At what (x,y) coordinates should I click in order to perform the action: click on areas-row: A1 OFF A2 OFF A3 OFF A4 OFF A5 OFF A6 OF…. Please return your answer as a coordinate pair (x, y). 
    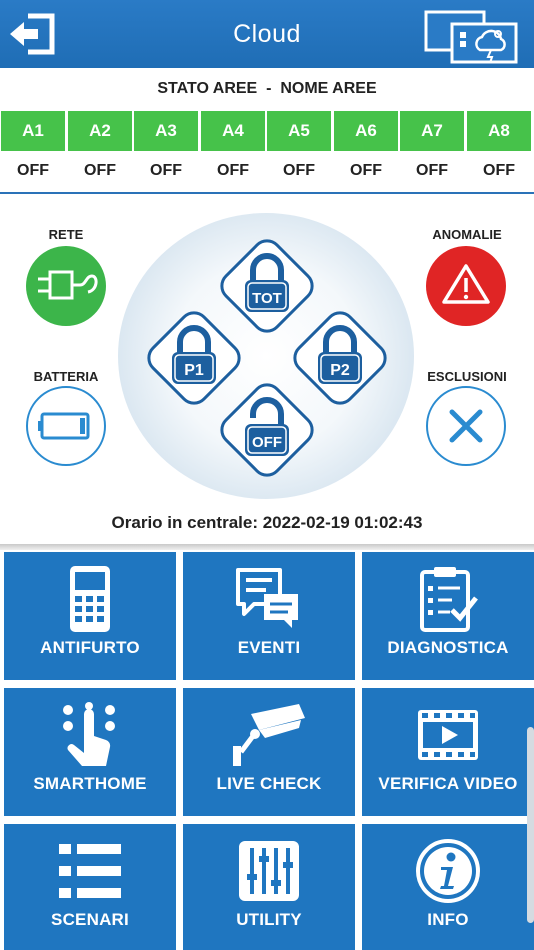
    Looking at the image, I should click on (267, 151).